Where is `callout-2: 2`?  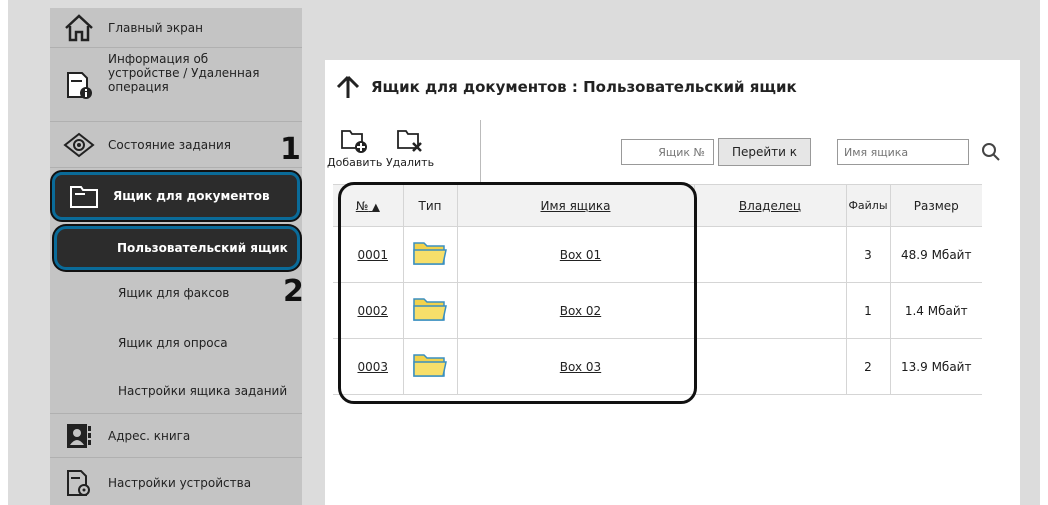 callout-2: 2 is located at coordinates (293, 291).